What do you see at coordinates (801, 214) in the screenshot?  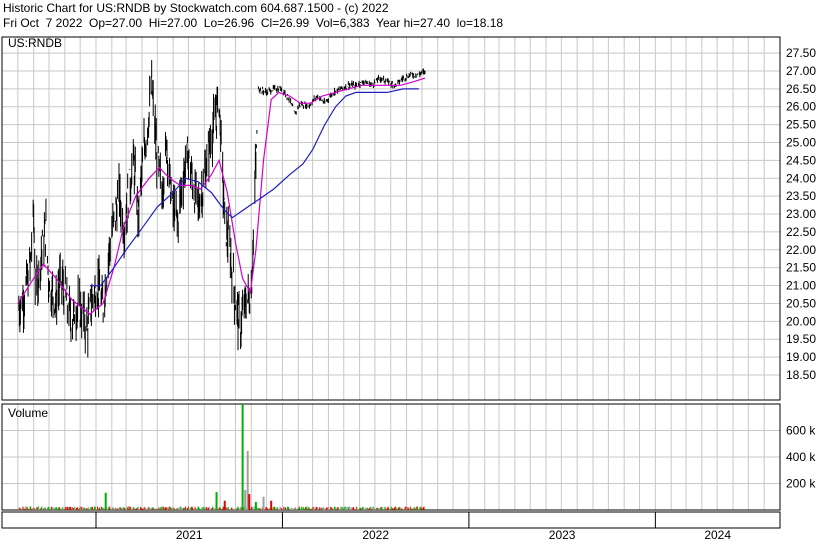 I see `y-tick-label: 23.00` at bounding box center [801, 214].